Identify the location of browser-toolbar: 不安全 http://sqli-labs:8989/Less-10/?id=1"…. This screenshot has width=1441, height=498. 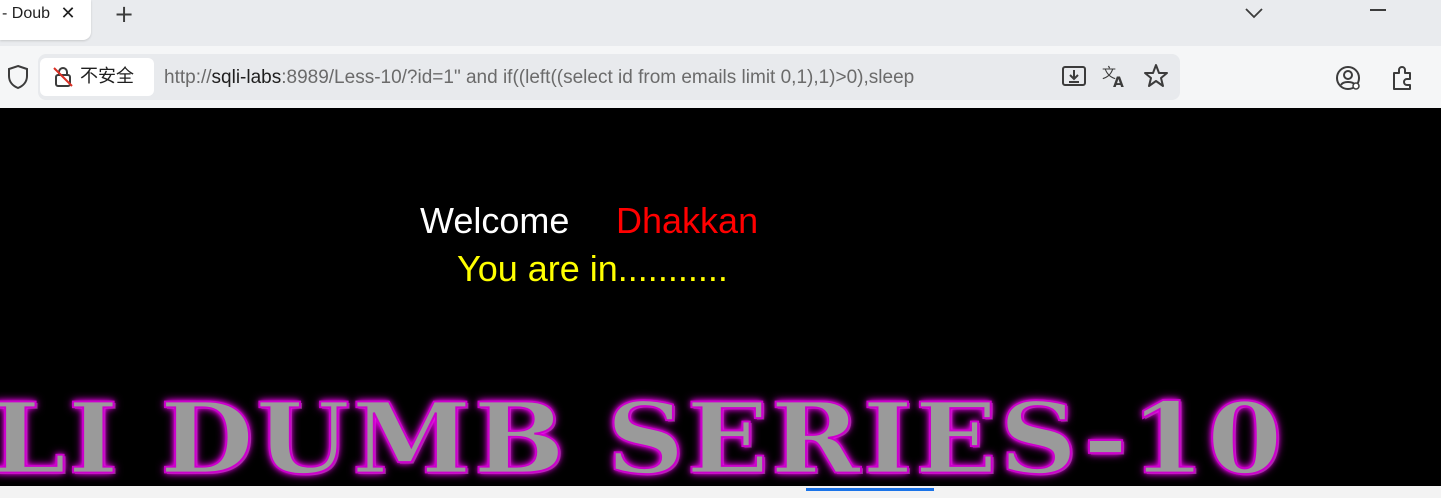
(720, 77).